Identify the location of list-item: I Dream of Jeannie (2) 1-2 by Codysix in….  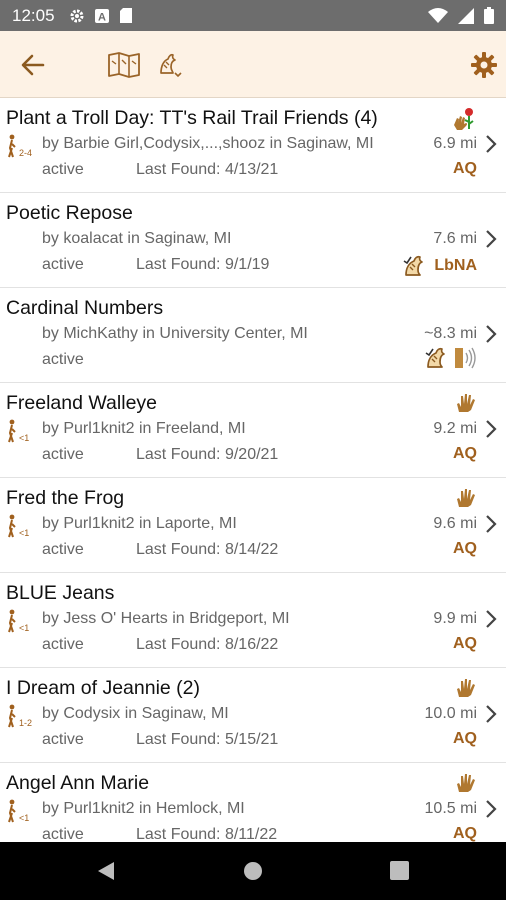
(253, 715).